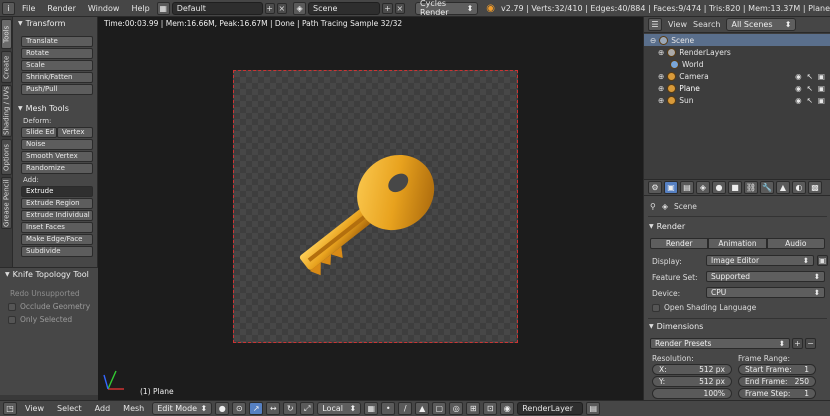 This screenshot has width=830, height=416. What do you see at coordinates (55, 23) in the screenshot?
I see `transform-panel-header: ▼ Transform` at bounding box center [55, 23].